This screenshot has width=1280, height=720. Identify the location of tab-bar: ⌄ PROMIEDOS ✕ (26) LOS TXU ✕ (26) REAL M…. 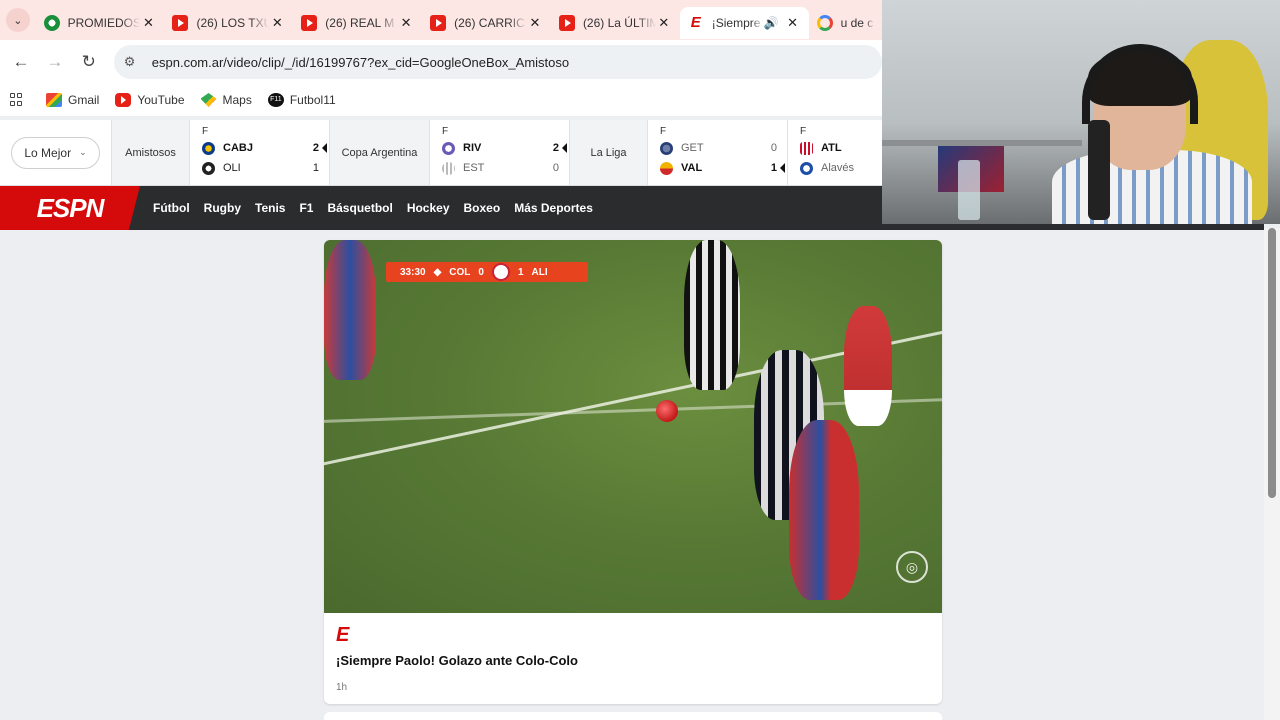
(441, 20).